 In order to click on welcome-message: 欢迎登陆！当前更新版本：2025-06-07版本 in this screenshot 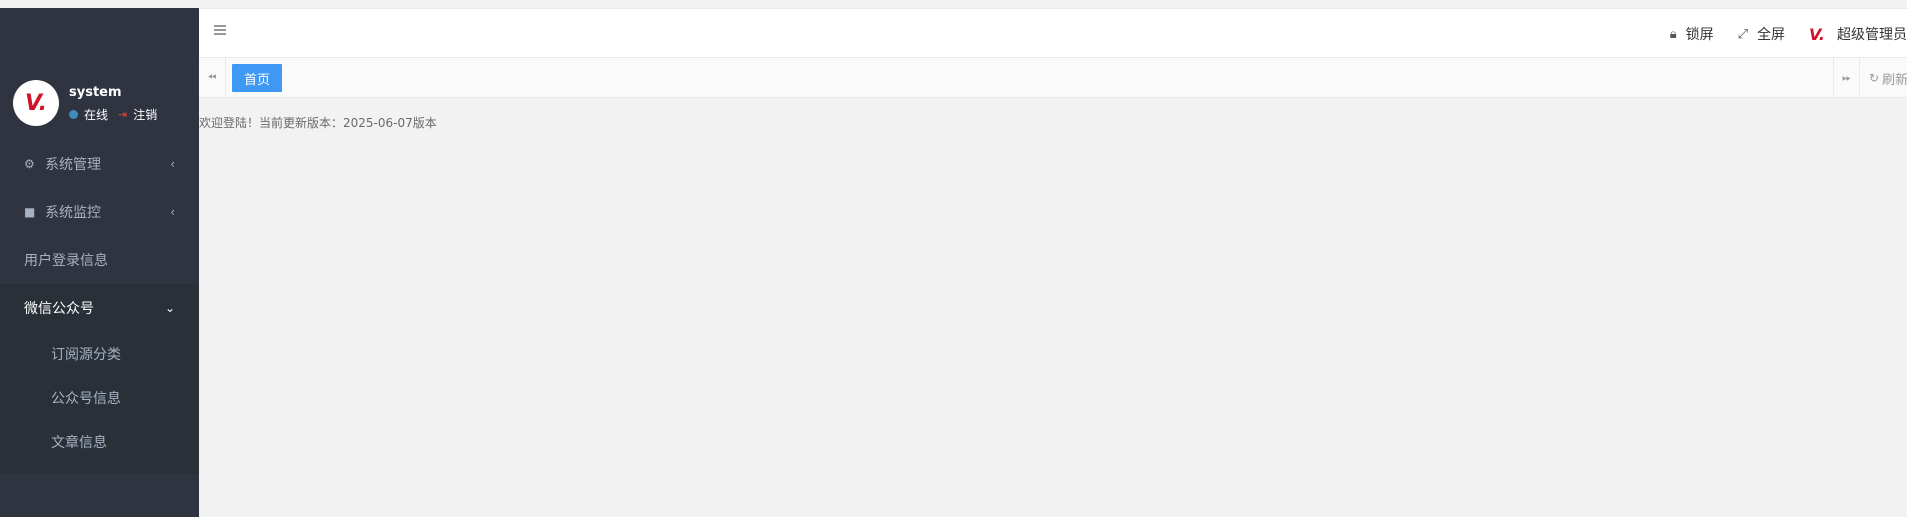, I will do `click(318, 123)`.